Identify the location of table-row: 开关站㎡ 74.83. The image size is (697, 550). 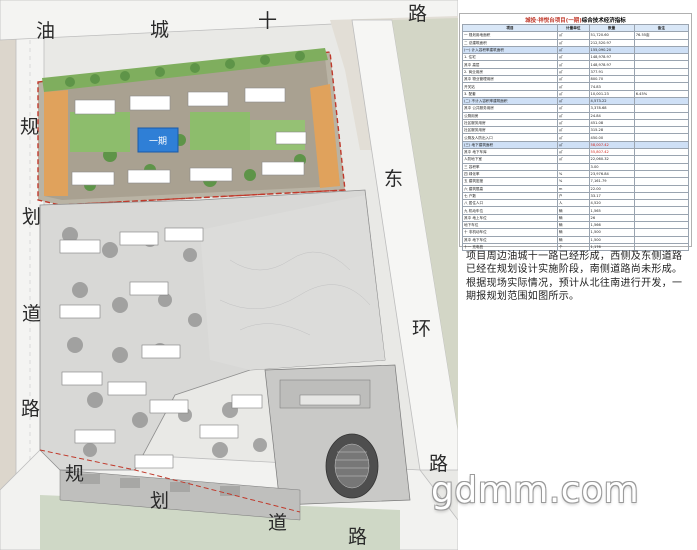
(576, 86).